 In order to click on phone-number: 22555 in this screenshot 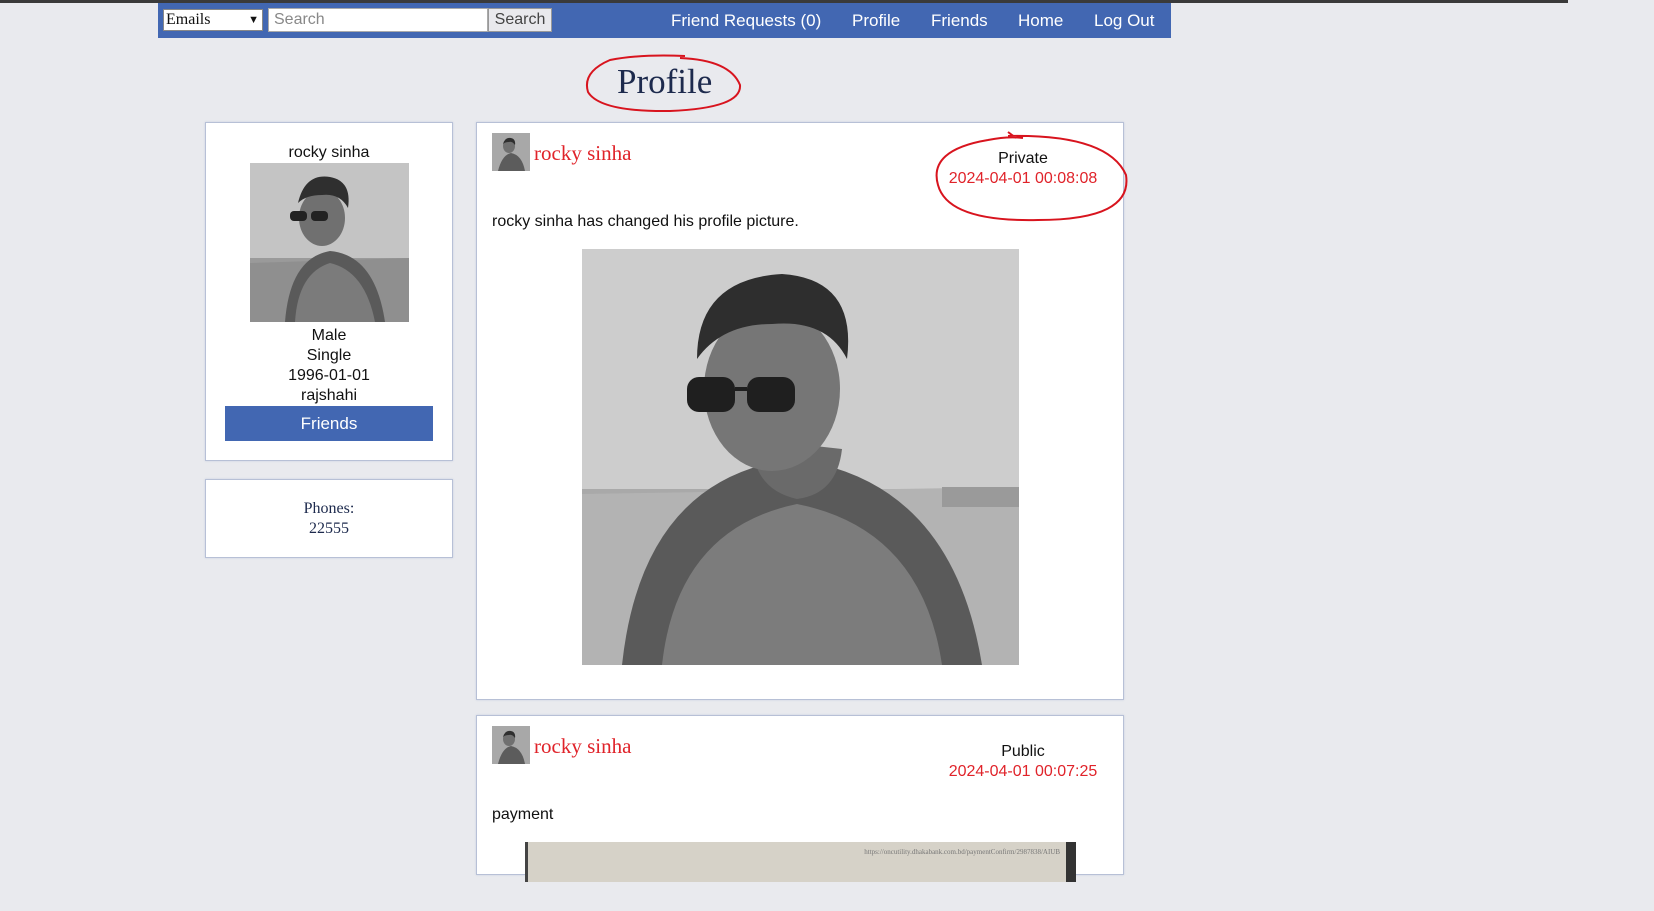, I will do `click(329, 528)`.